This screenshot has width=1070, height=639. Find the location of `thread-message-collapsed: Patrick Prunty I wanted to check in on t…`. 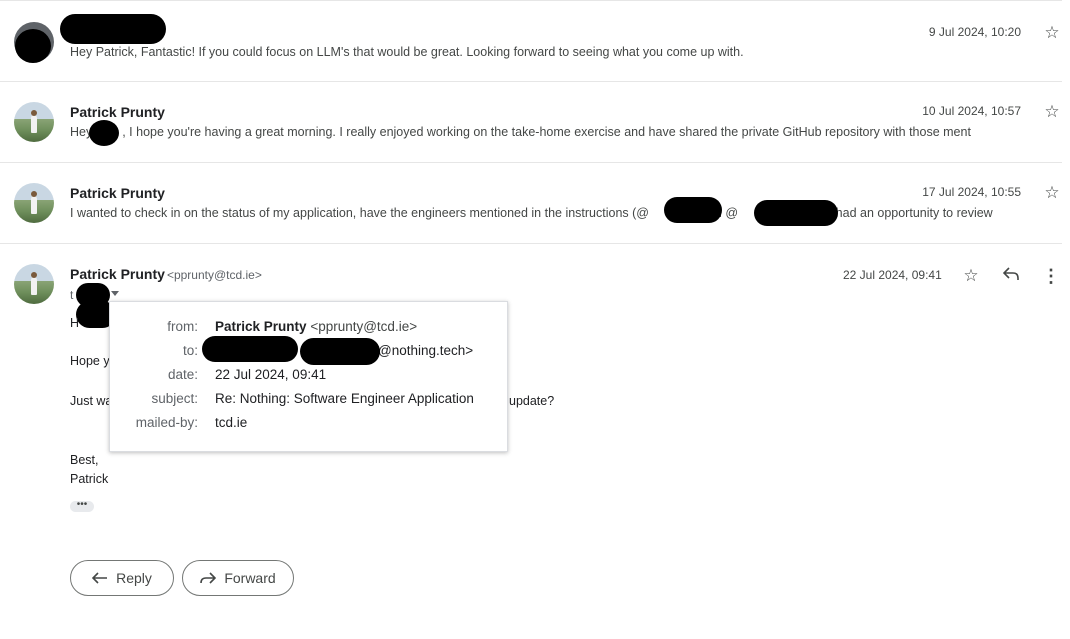

thread-message-collapsed: Patrick Prunty I wanted to check in on t… is located at coordinates (531, 203).